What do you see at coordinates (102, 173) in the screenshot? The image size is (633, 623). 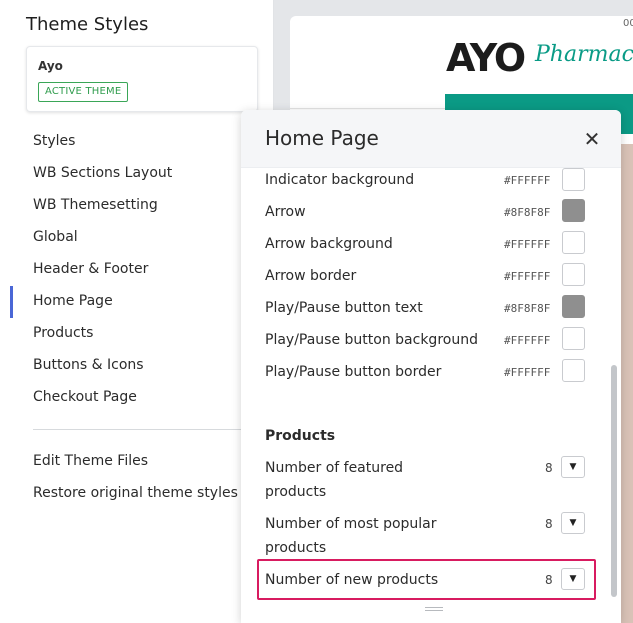 I see `sidebar-item-wb-sections-layout: WB Sections Layout` at bounding box center [102, 173].